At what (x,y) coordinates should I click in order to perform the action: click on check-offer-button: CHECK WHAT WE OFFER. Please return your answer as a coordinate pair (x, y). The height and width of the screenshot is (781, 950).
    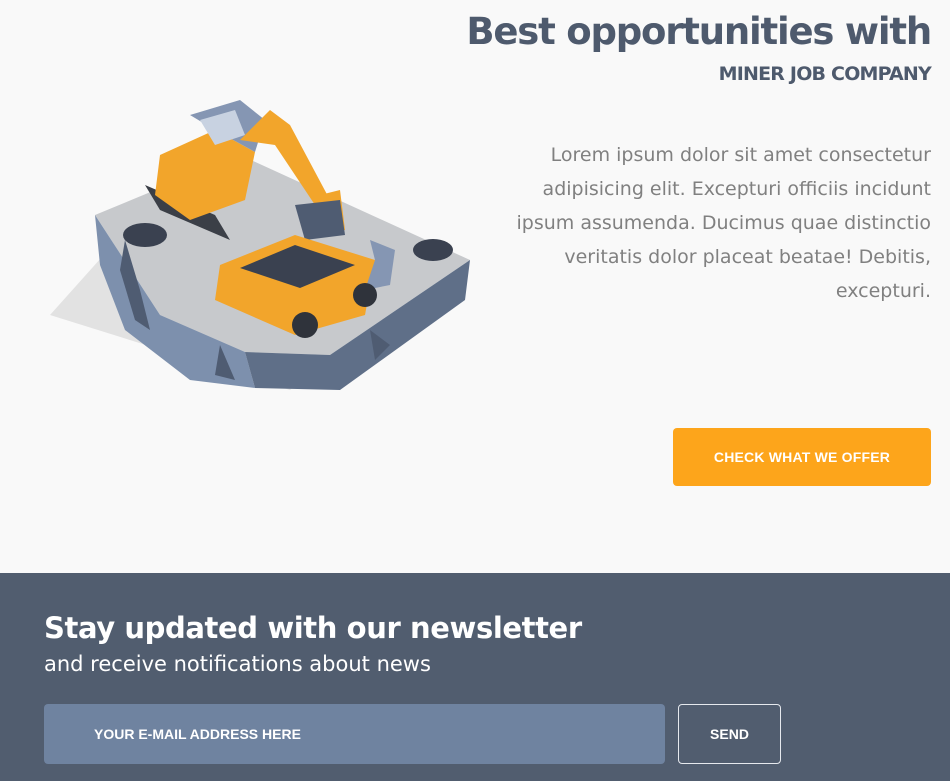
    Looking at the image, I should click on (802, 457).